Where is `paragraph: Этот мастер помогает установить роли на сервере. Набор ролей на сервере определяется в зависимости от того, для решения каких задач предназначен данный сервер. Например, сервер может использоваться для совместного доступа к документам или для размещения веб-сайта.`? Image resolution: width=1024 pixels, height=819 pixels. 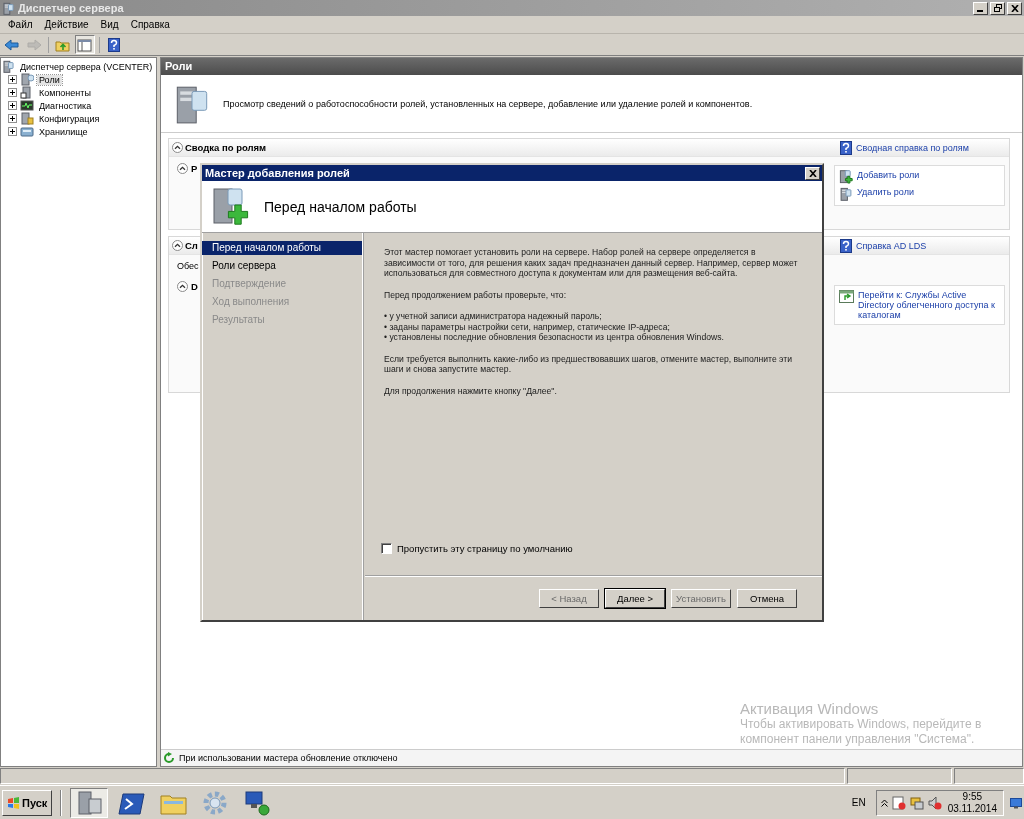
paragraph: Этот мастер помогает установить роли на сервере. Набор ролей на сервере определяется в зависимости от того, для решения каких задач предназначен данный сервер. Например, сервер может использоваться для совместного доступа к документам или для размещения веб-сайта. is located at coordinates (591, 263).